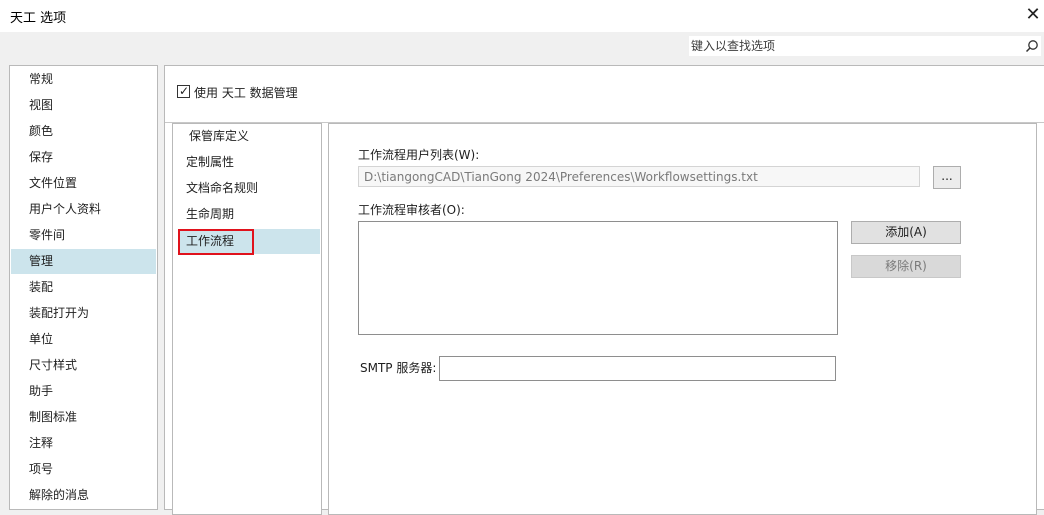 This screenshot has height=515, width=1044. Describe the element at coordinates (598, 278) in the screenshot. I see `workflow-reviewer-list` at that location.